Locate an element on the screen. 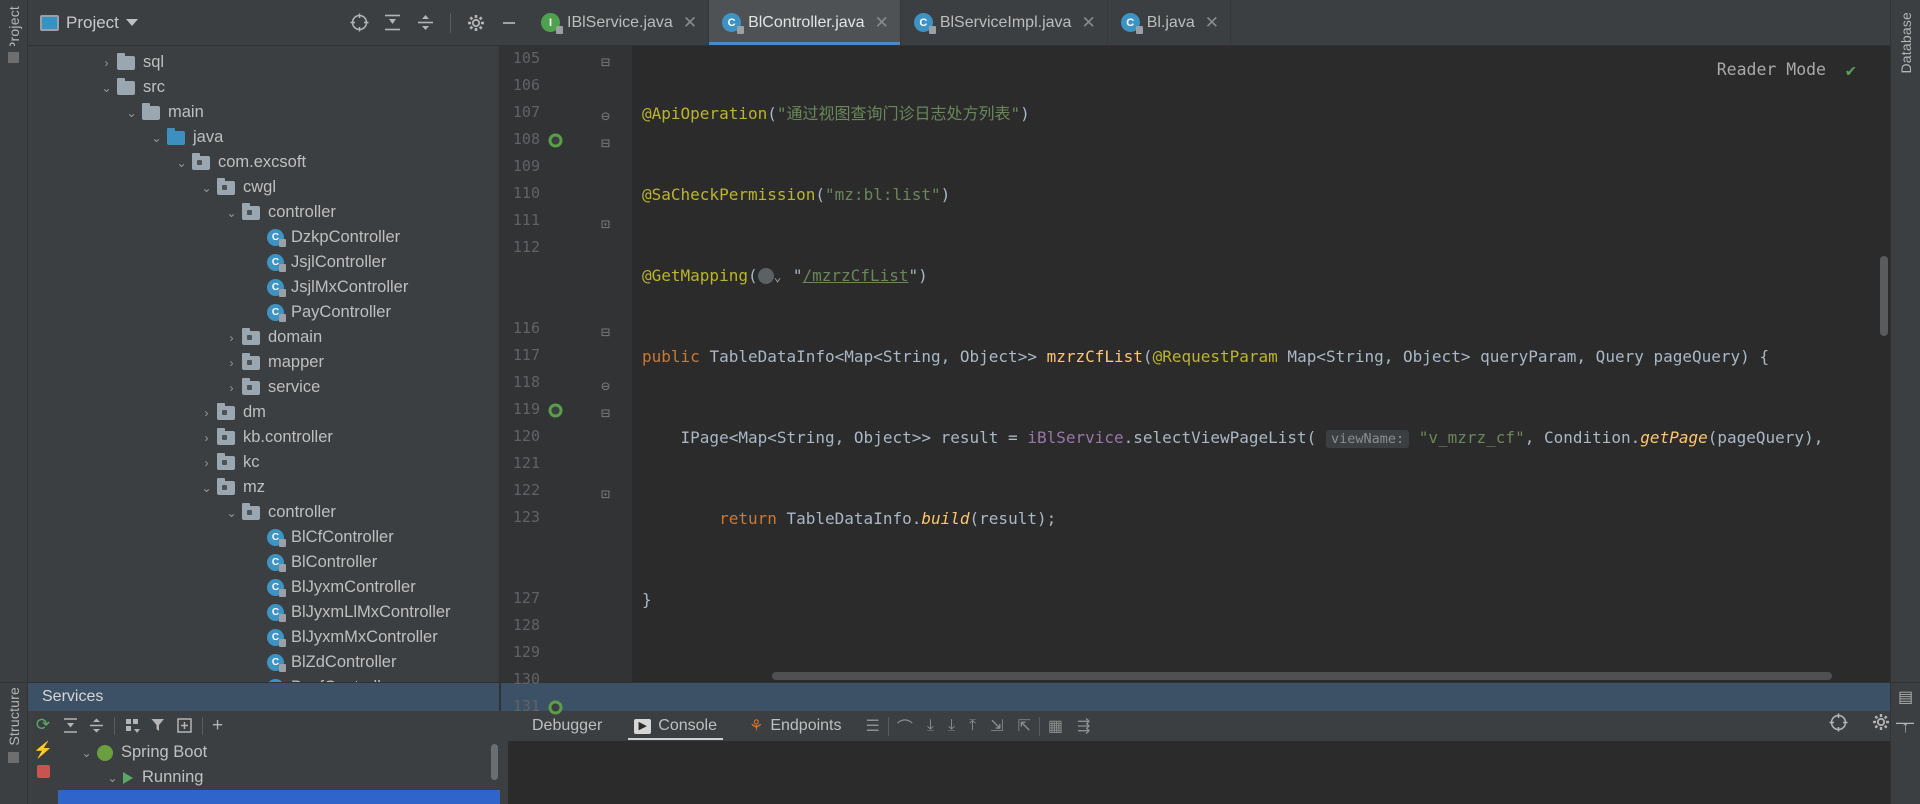 The height and width of the screenshot is (804, 1920). tree-row-blzdcontroller: · C BlZdController is located at coordinates (263, 662).